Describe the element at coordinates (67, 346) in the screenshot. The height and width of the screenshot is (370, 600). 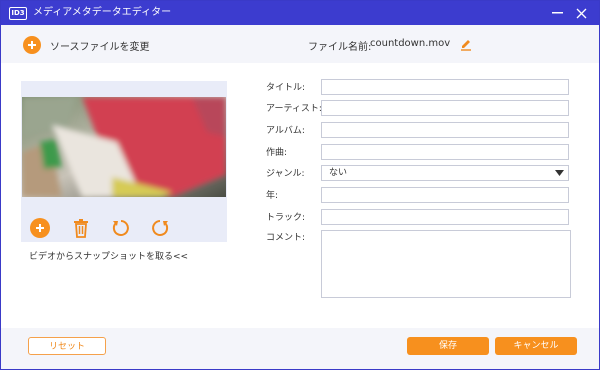
I see `reset-button: リセット` at that location.